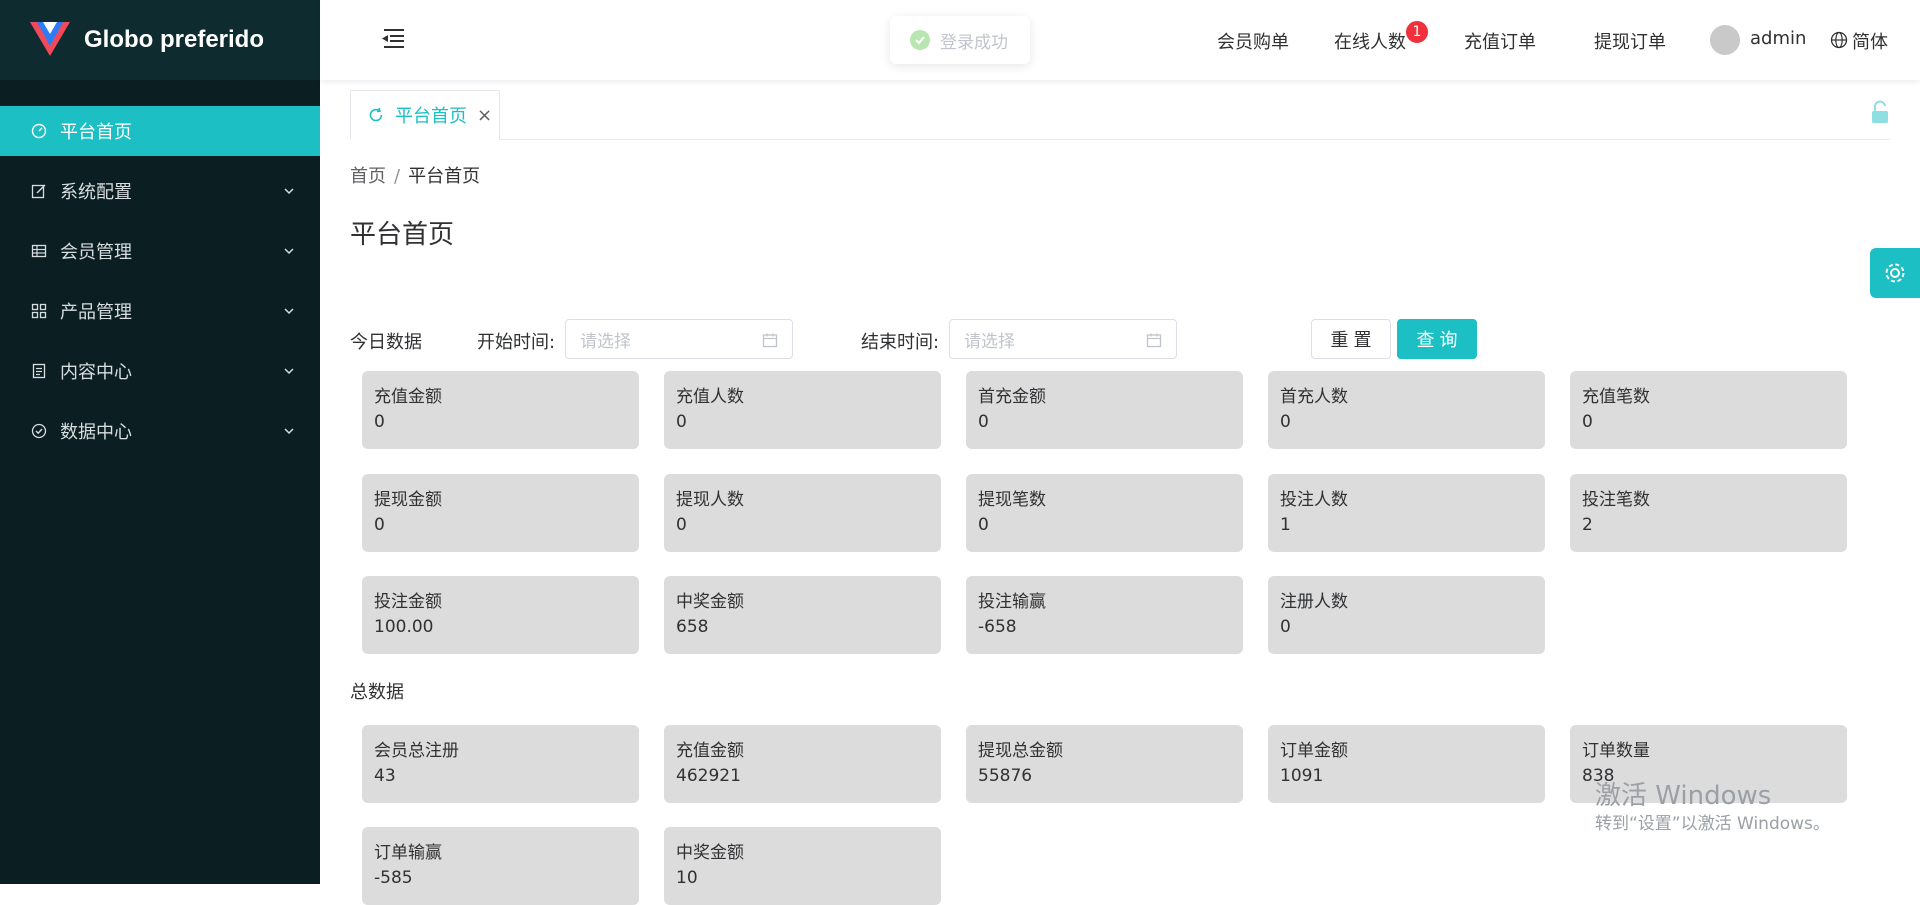 This screenshot has height=905, width=1920. I want to click on reset-button: 重 置, so click(1351, 339).